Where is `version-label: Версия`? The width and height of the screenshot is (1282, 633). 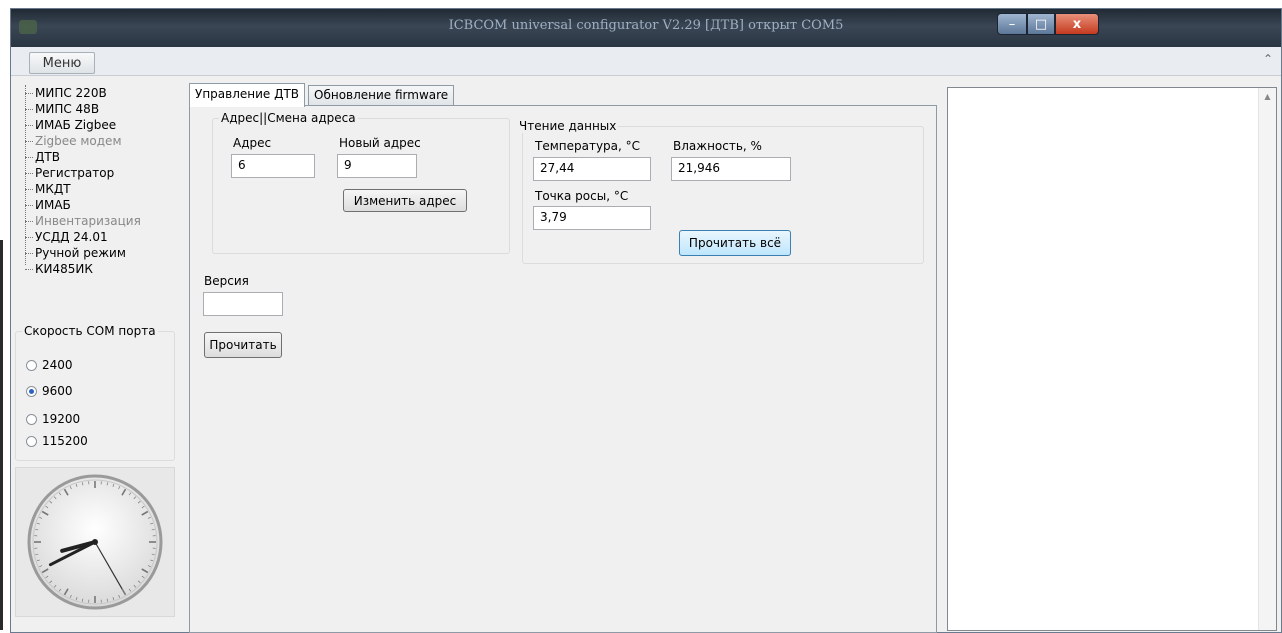 version-label: Версия is located at coordinates (226, 281).